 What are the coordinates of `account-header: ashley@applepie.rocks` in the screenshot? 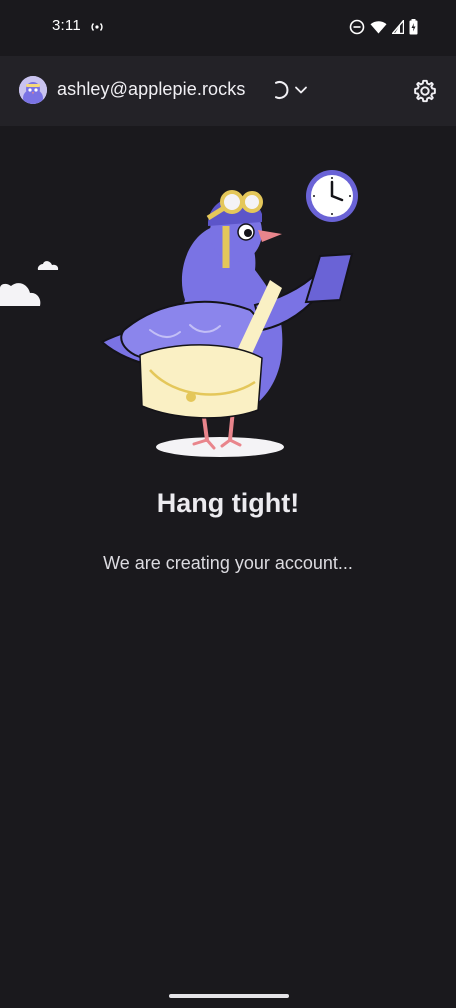 It's located at (228, 91).